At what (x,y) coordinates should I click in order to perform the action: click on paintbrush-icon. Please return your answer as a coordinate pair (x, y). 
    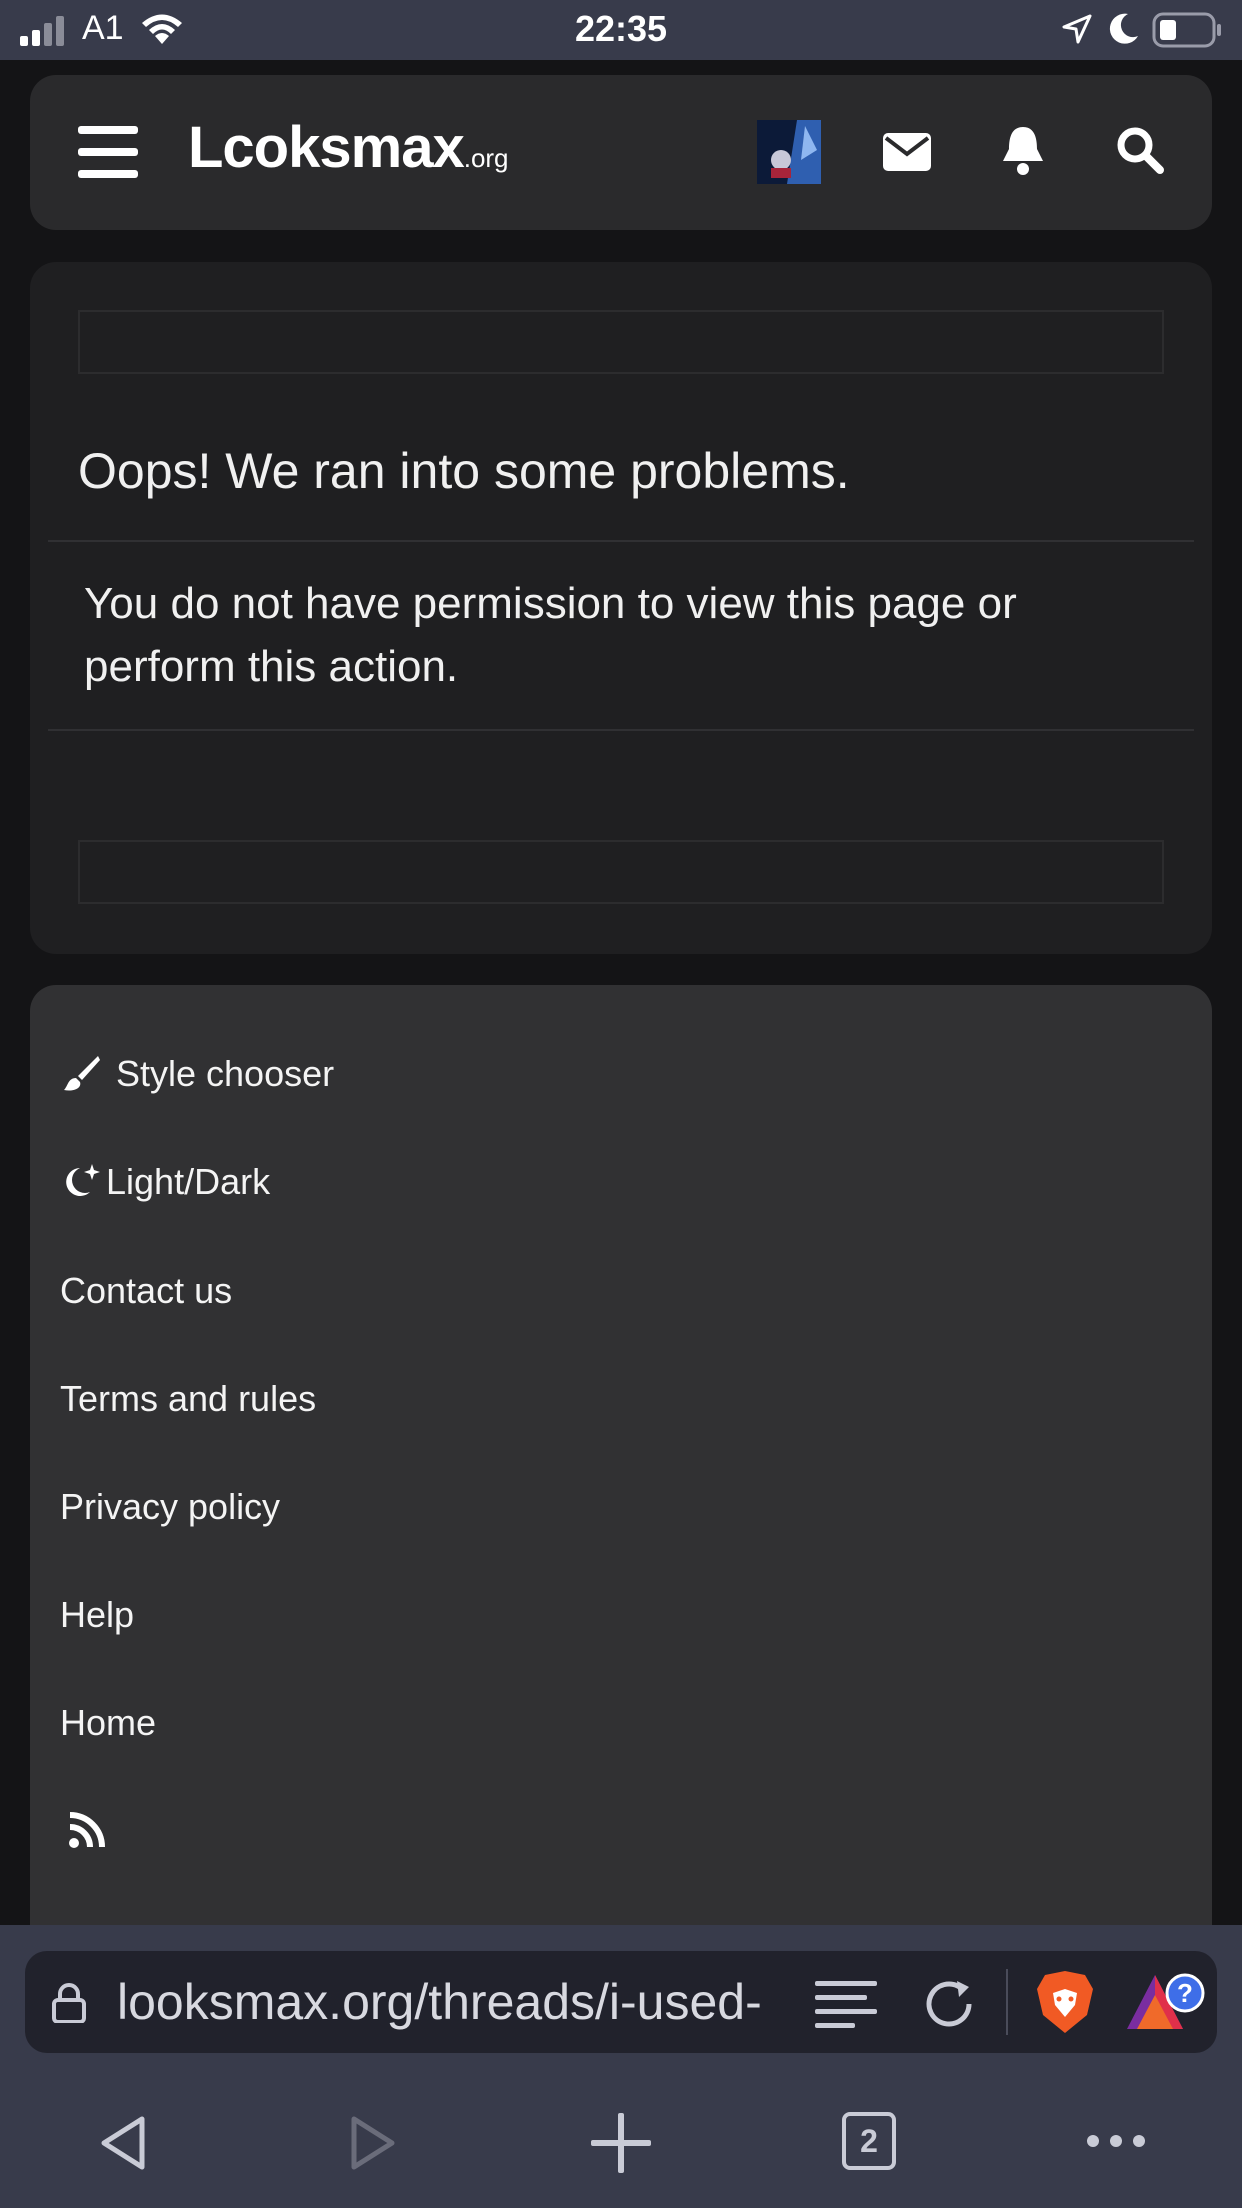
    Looking at the image, I should click on (82, 1073).